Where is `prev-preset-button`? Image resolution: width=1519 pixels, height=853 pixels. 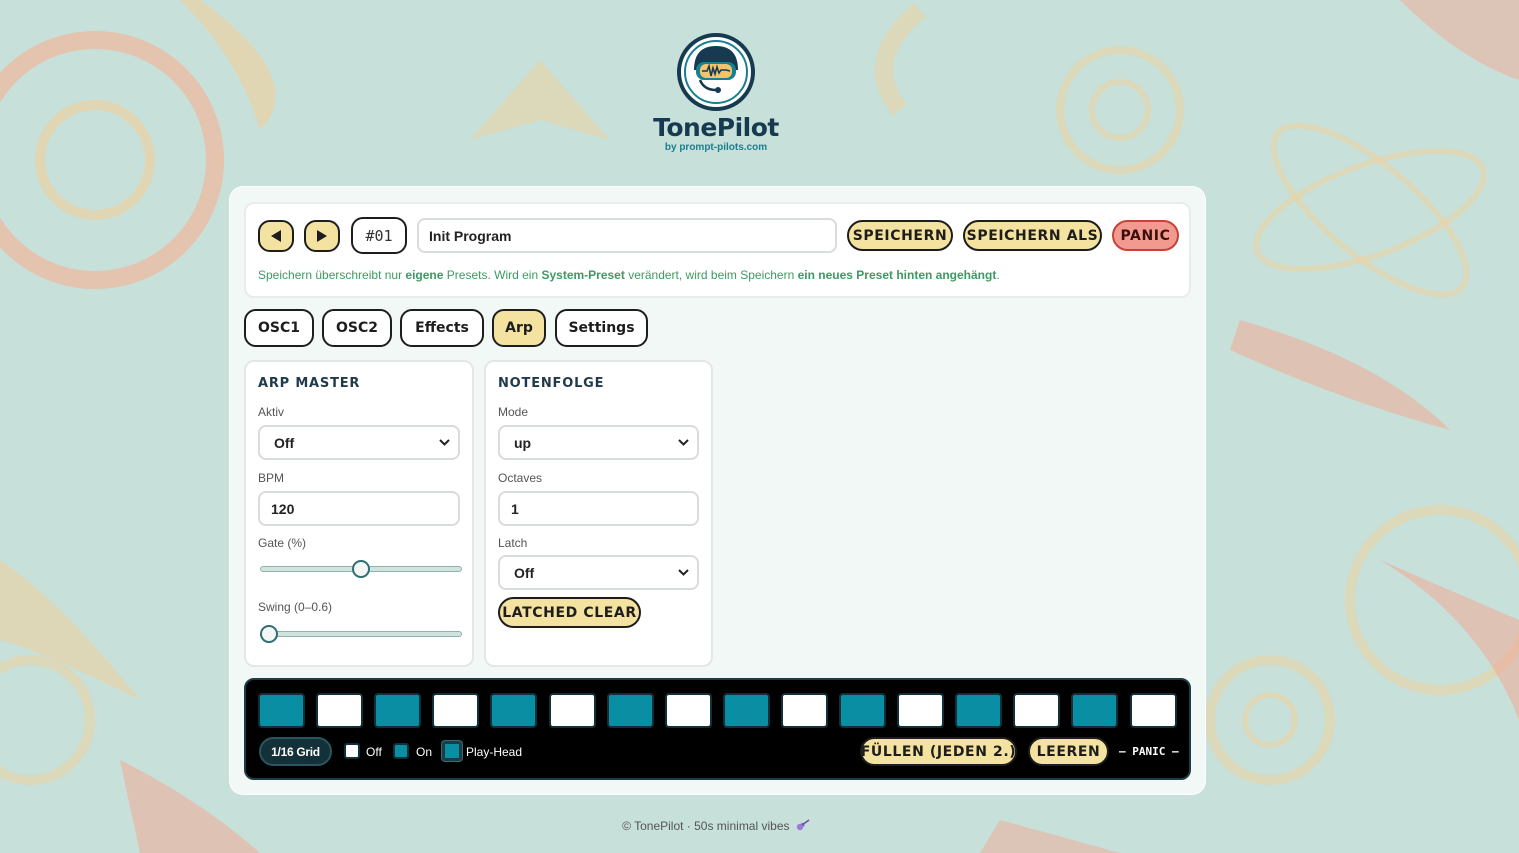 prev-preset-button is located at coordinates (276, 236).